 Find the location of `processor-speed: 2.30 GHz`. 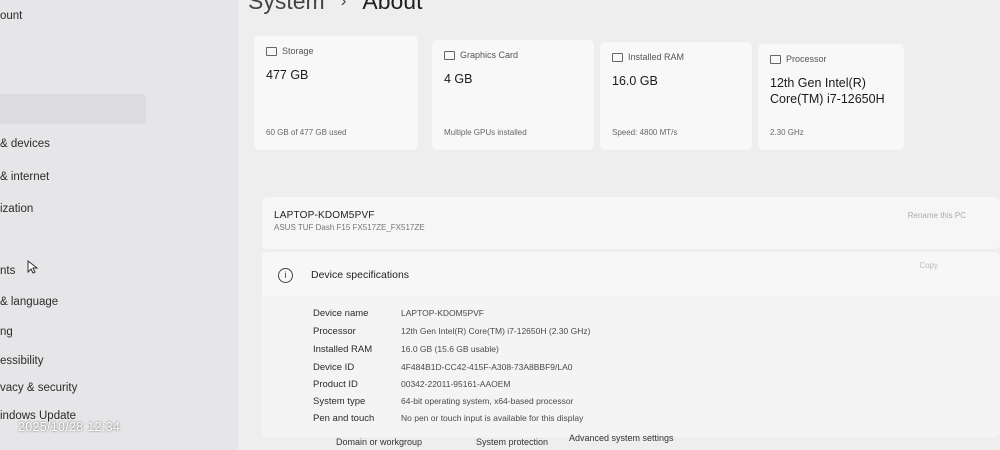

processor-speed: 2.30 GHz is located at coordinates (787, 132).